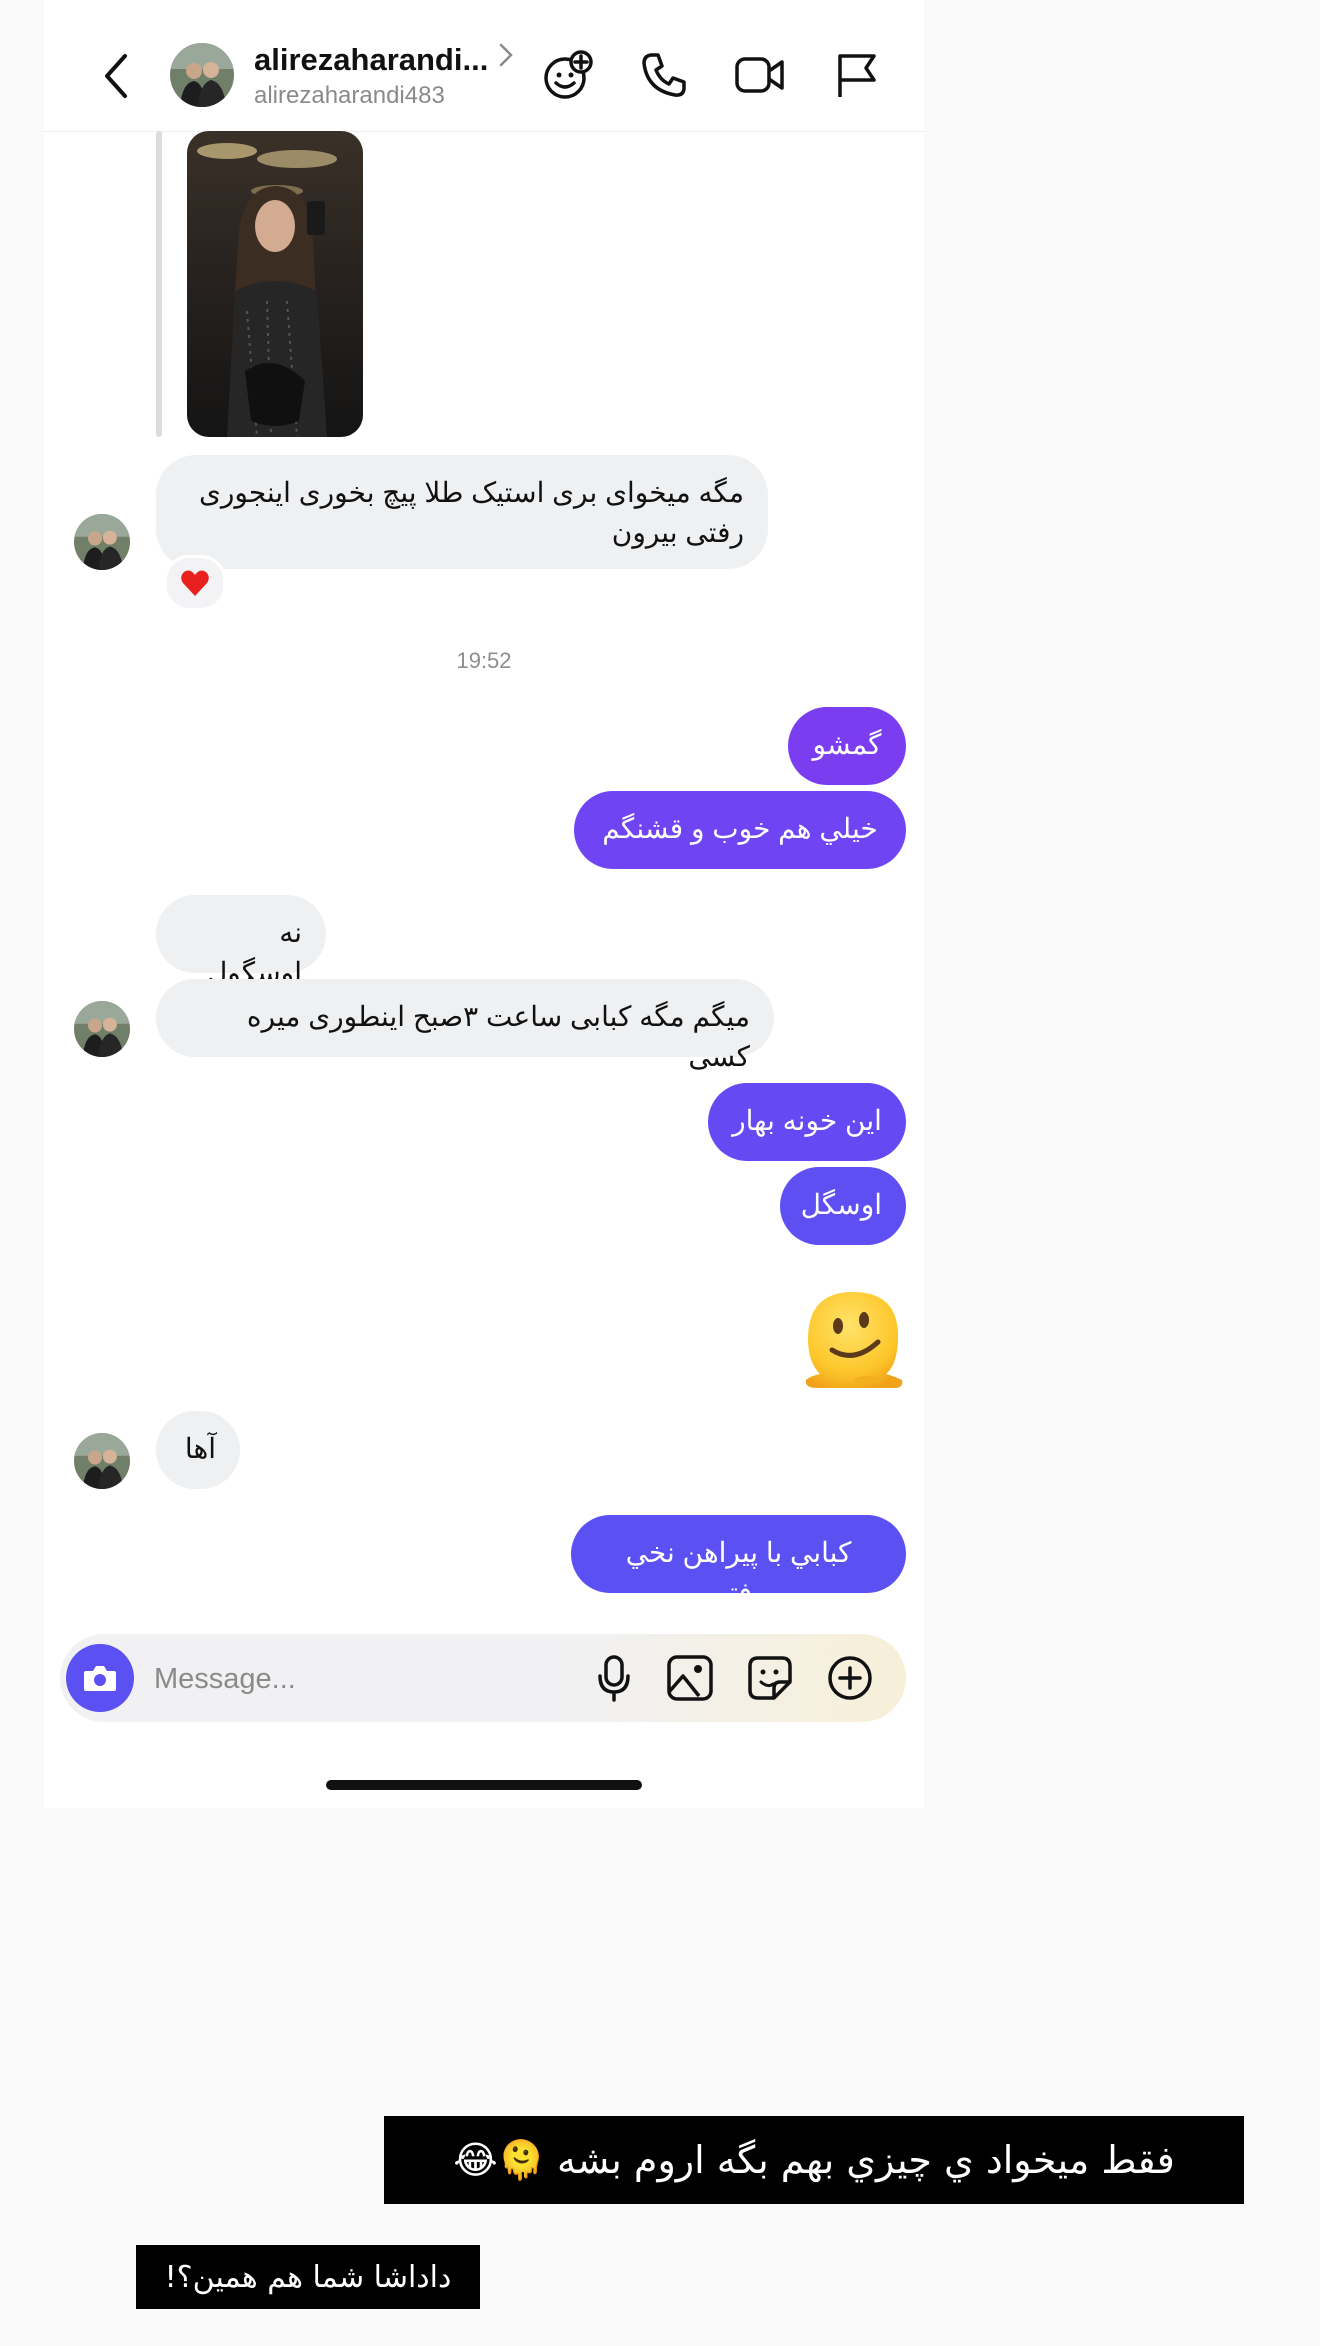 The width and height of the screenshot is (1320, 2346). Describe the element at coordinates (814, 2160) in the screenshot. I see `caption-text: فقط میخواد ي چیزي بهم بگه اروم بشه 🫠😂` at that location.